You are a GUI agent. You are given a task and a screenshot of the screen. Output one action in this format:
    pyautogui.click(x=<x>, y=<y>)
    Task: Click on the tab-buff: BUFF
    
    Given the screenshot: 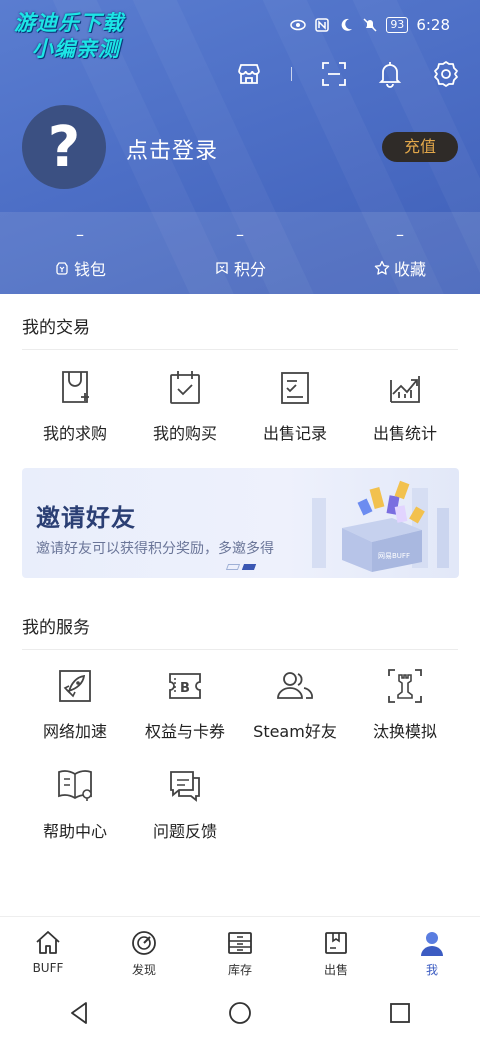 What is the action you would take?
    pyautogui.click(x=48, y=951)
    